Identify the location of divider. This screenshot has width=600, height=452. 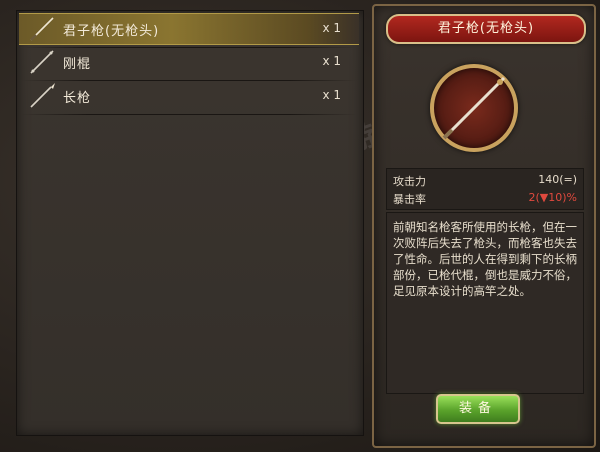
(189, 114).